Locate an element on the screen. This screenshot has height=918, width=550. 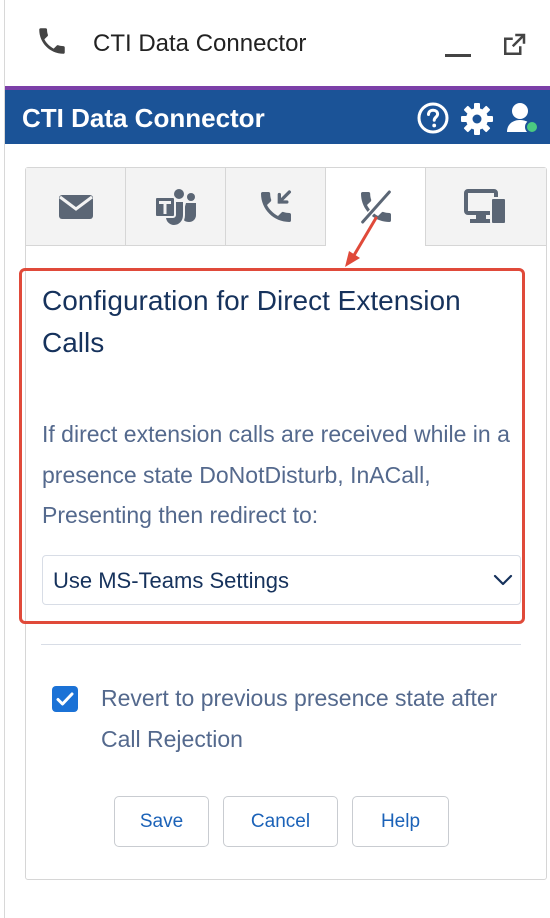
revert-presence-checkbox is located at coordinates (65, 699).